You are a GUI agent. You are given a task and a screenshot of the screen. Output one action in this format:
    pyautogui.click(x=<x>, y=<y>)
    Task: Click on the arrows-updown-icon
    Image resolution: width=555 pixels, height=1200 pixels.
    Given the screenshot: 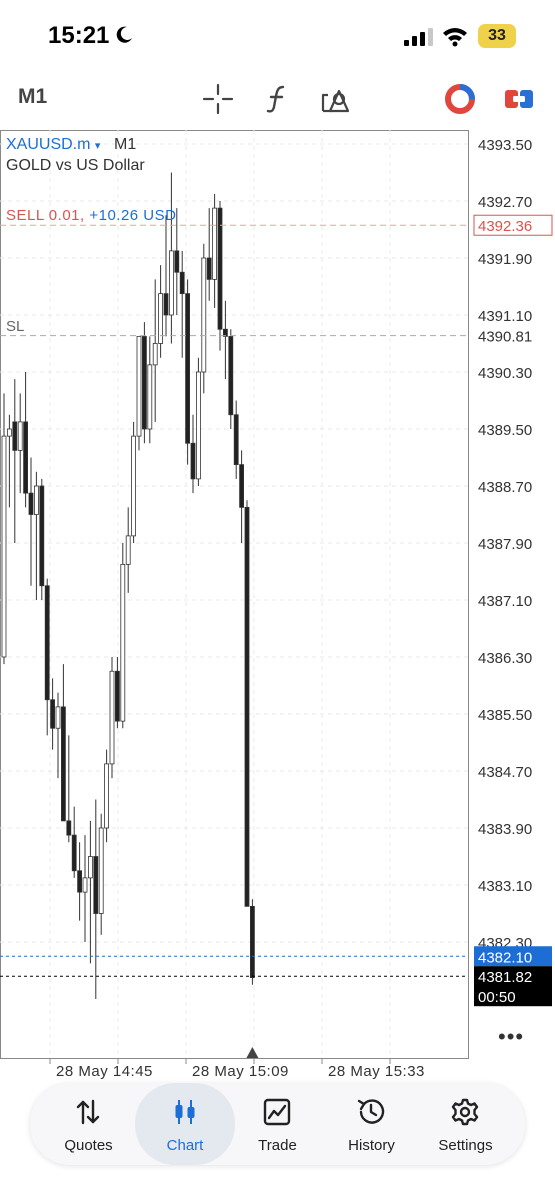 What is the action you would take?
    pyautogui.click(x=88, y=1112)
    